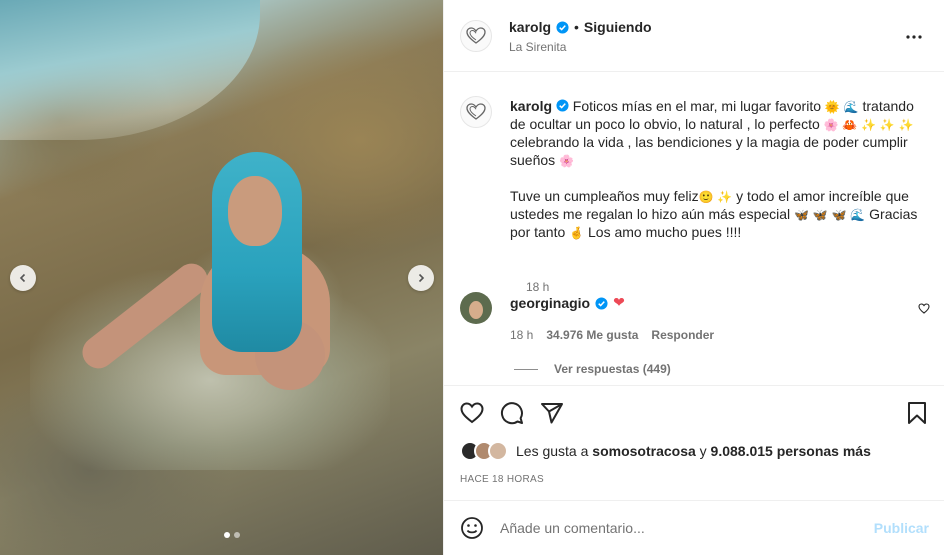 The image size is (944, 555). I want to click on caption-emojis-6: 🤞, so click(577, 233).